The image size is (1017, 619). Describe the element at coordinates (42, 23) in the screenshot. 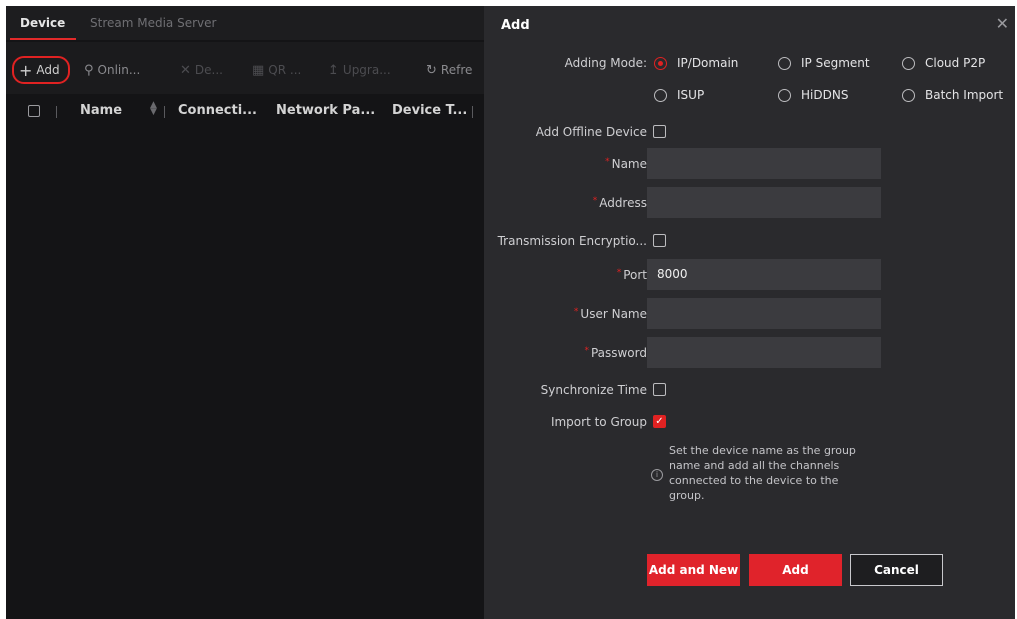

I see `tab-device: Device` at that location.